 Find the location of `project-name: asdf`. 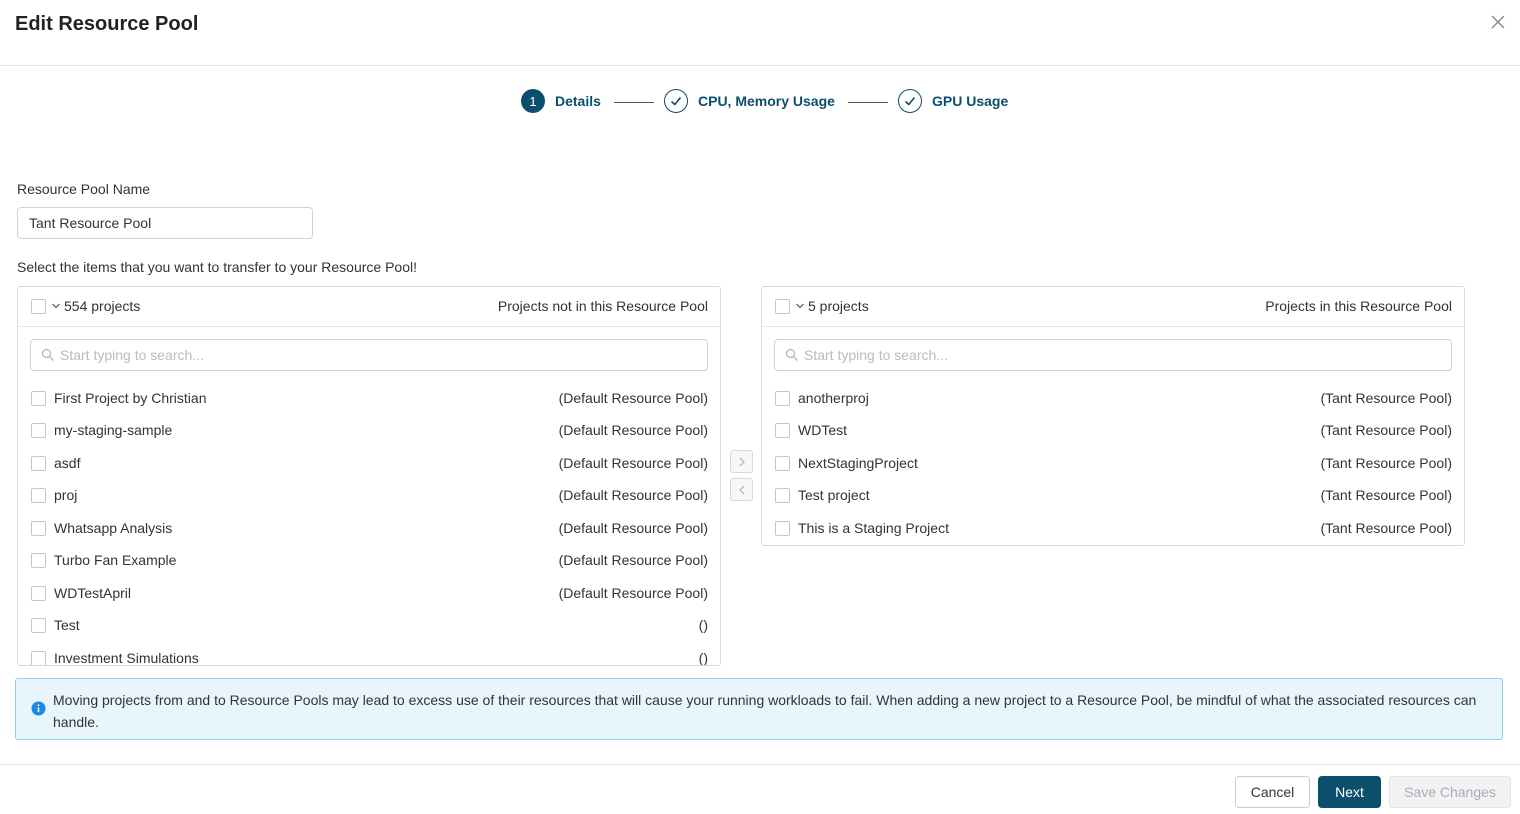

project-name: asdf is located at coordinates (67, 463).